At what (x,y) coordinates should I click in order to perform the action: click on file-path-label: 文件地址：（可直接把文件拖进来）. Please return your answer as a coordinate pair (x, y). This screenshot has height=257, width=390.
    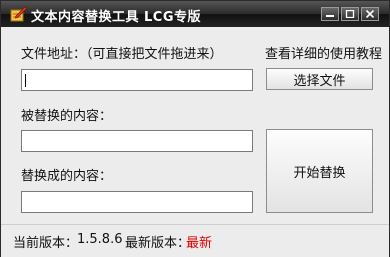
    Looking at the image, I should click on (122, 54).